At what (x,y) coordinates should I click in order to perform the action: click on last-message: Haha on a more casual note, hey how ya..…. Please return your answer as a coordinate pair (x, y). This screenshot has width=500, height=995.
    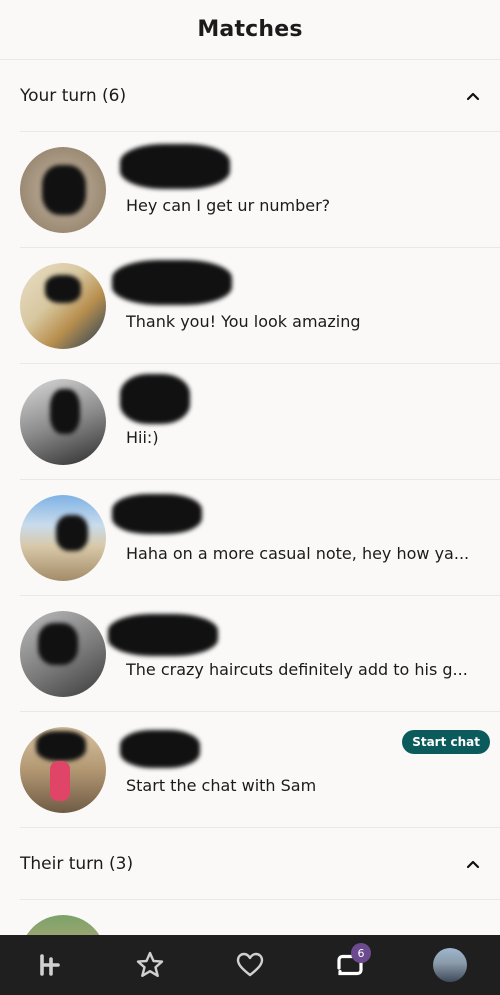
    Looking at the image, I should click on (298, 553).